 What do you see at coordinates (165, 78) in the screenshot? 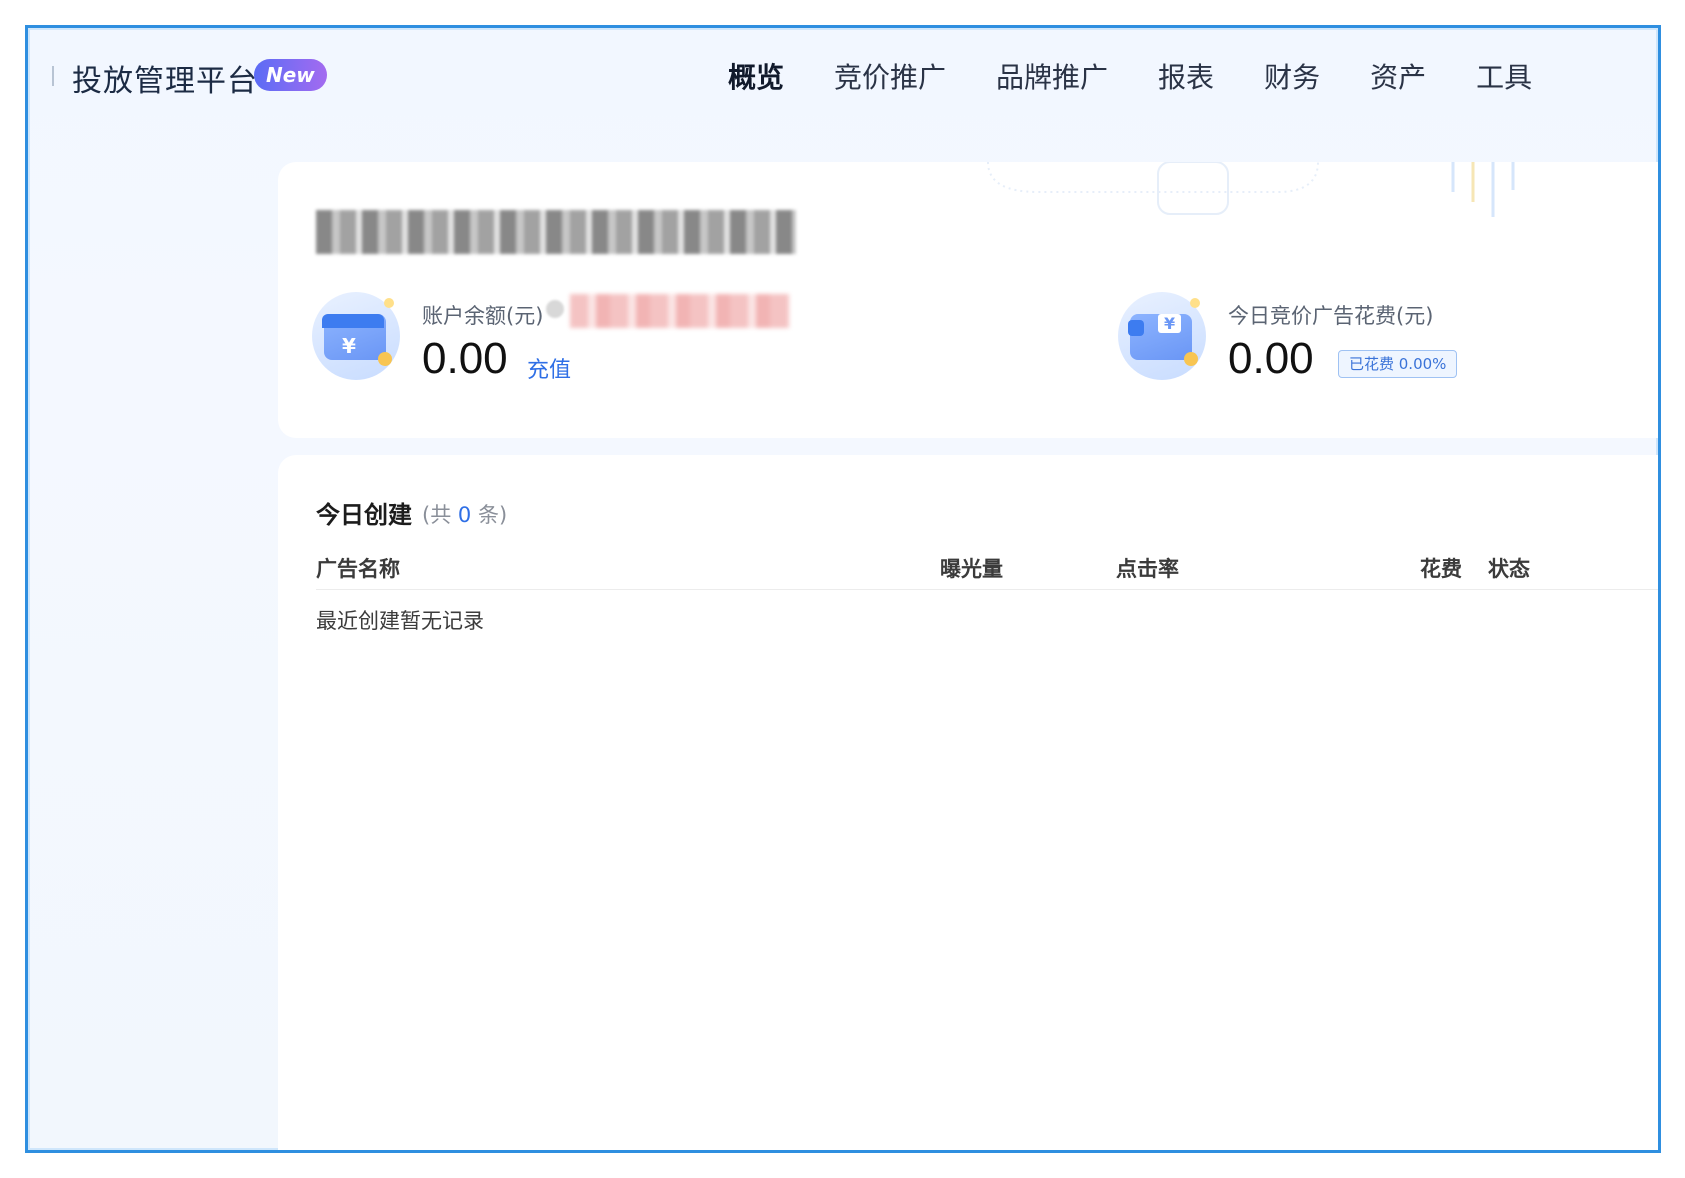
I see `platform-title: 投放管理平台` at bounding box center [165, 78].